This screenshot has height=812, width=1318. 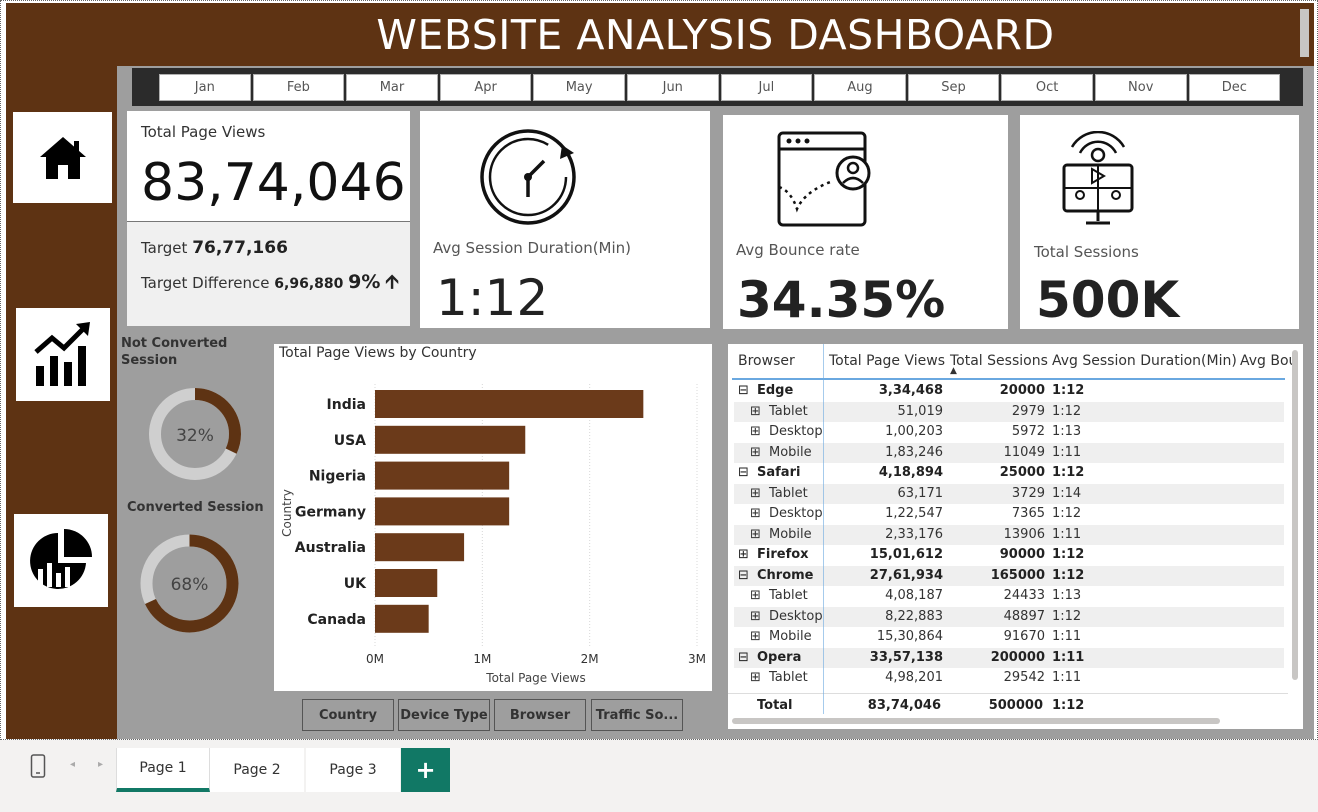 I want to click on device-row: ⊞ Mobile 2,33,176 13906 1:11, so click(x=1009, y=534).